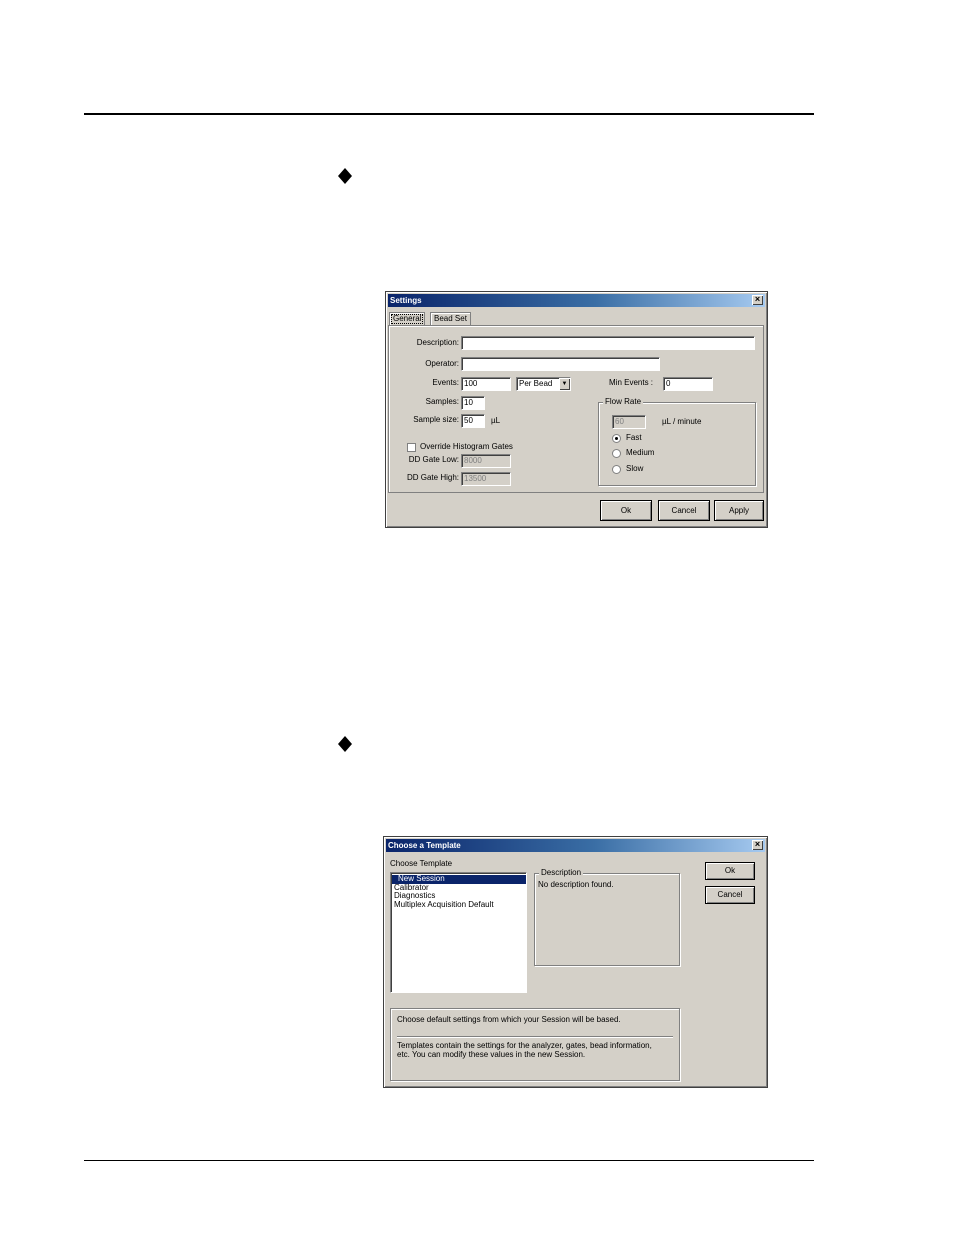 This screenshot has width=954, height=1235. Describe the element at coordinates (631, 382) in the screenshot. I see `min-events-label: Min Events :` at that location.